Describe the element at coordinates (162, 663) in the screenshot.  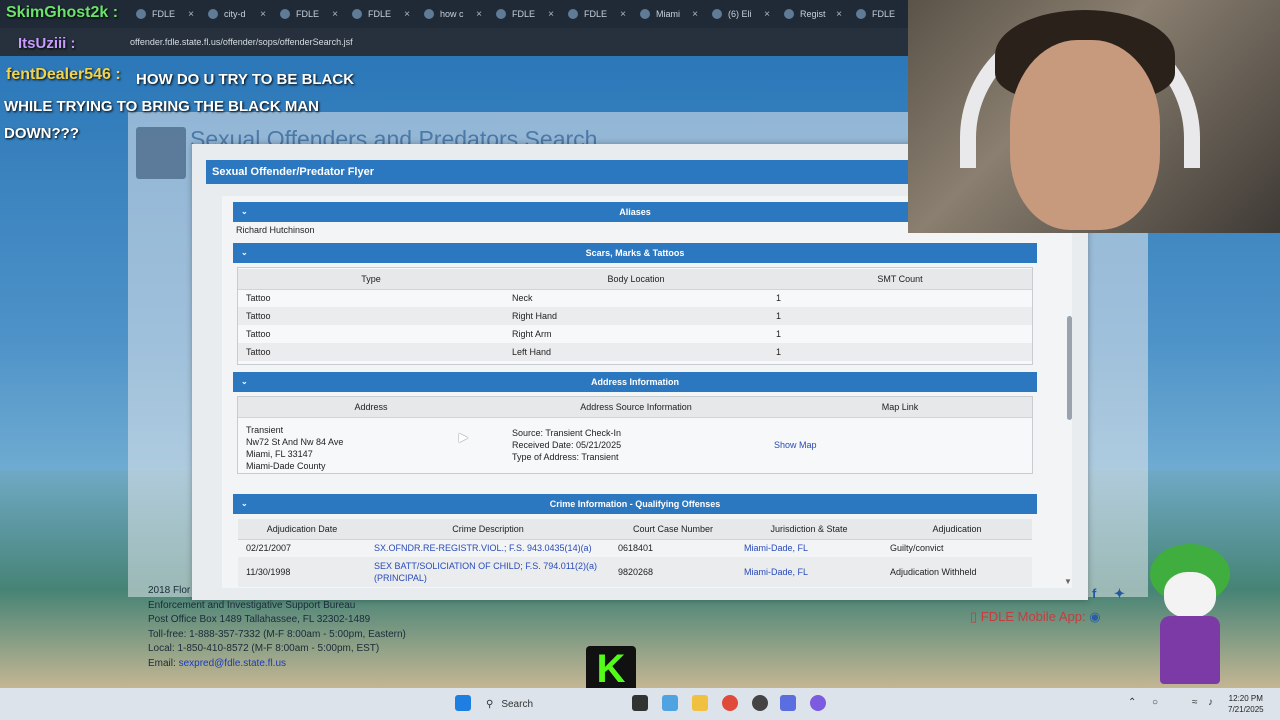
I see `email-label: Email:` at that location.